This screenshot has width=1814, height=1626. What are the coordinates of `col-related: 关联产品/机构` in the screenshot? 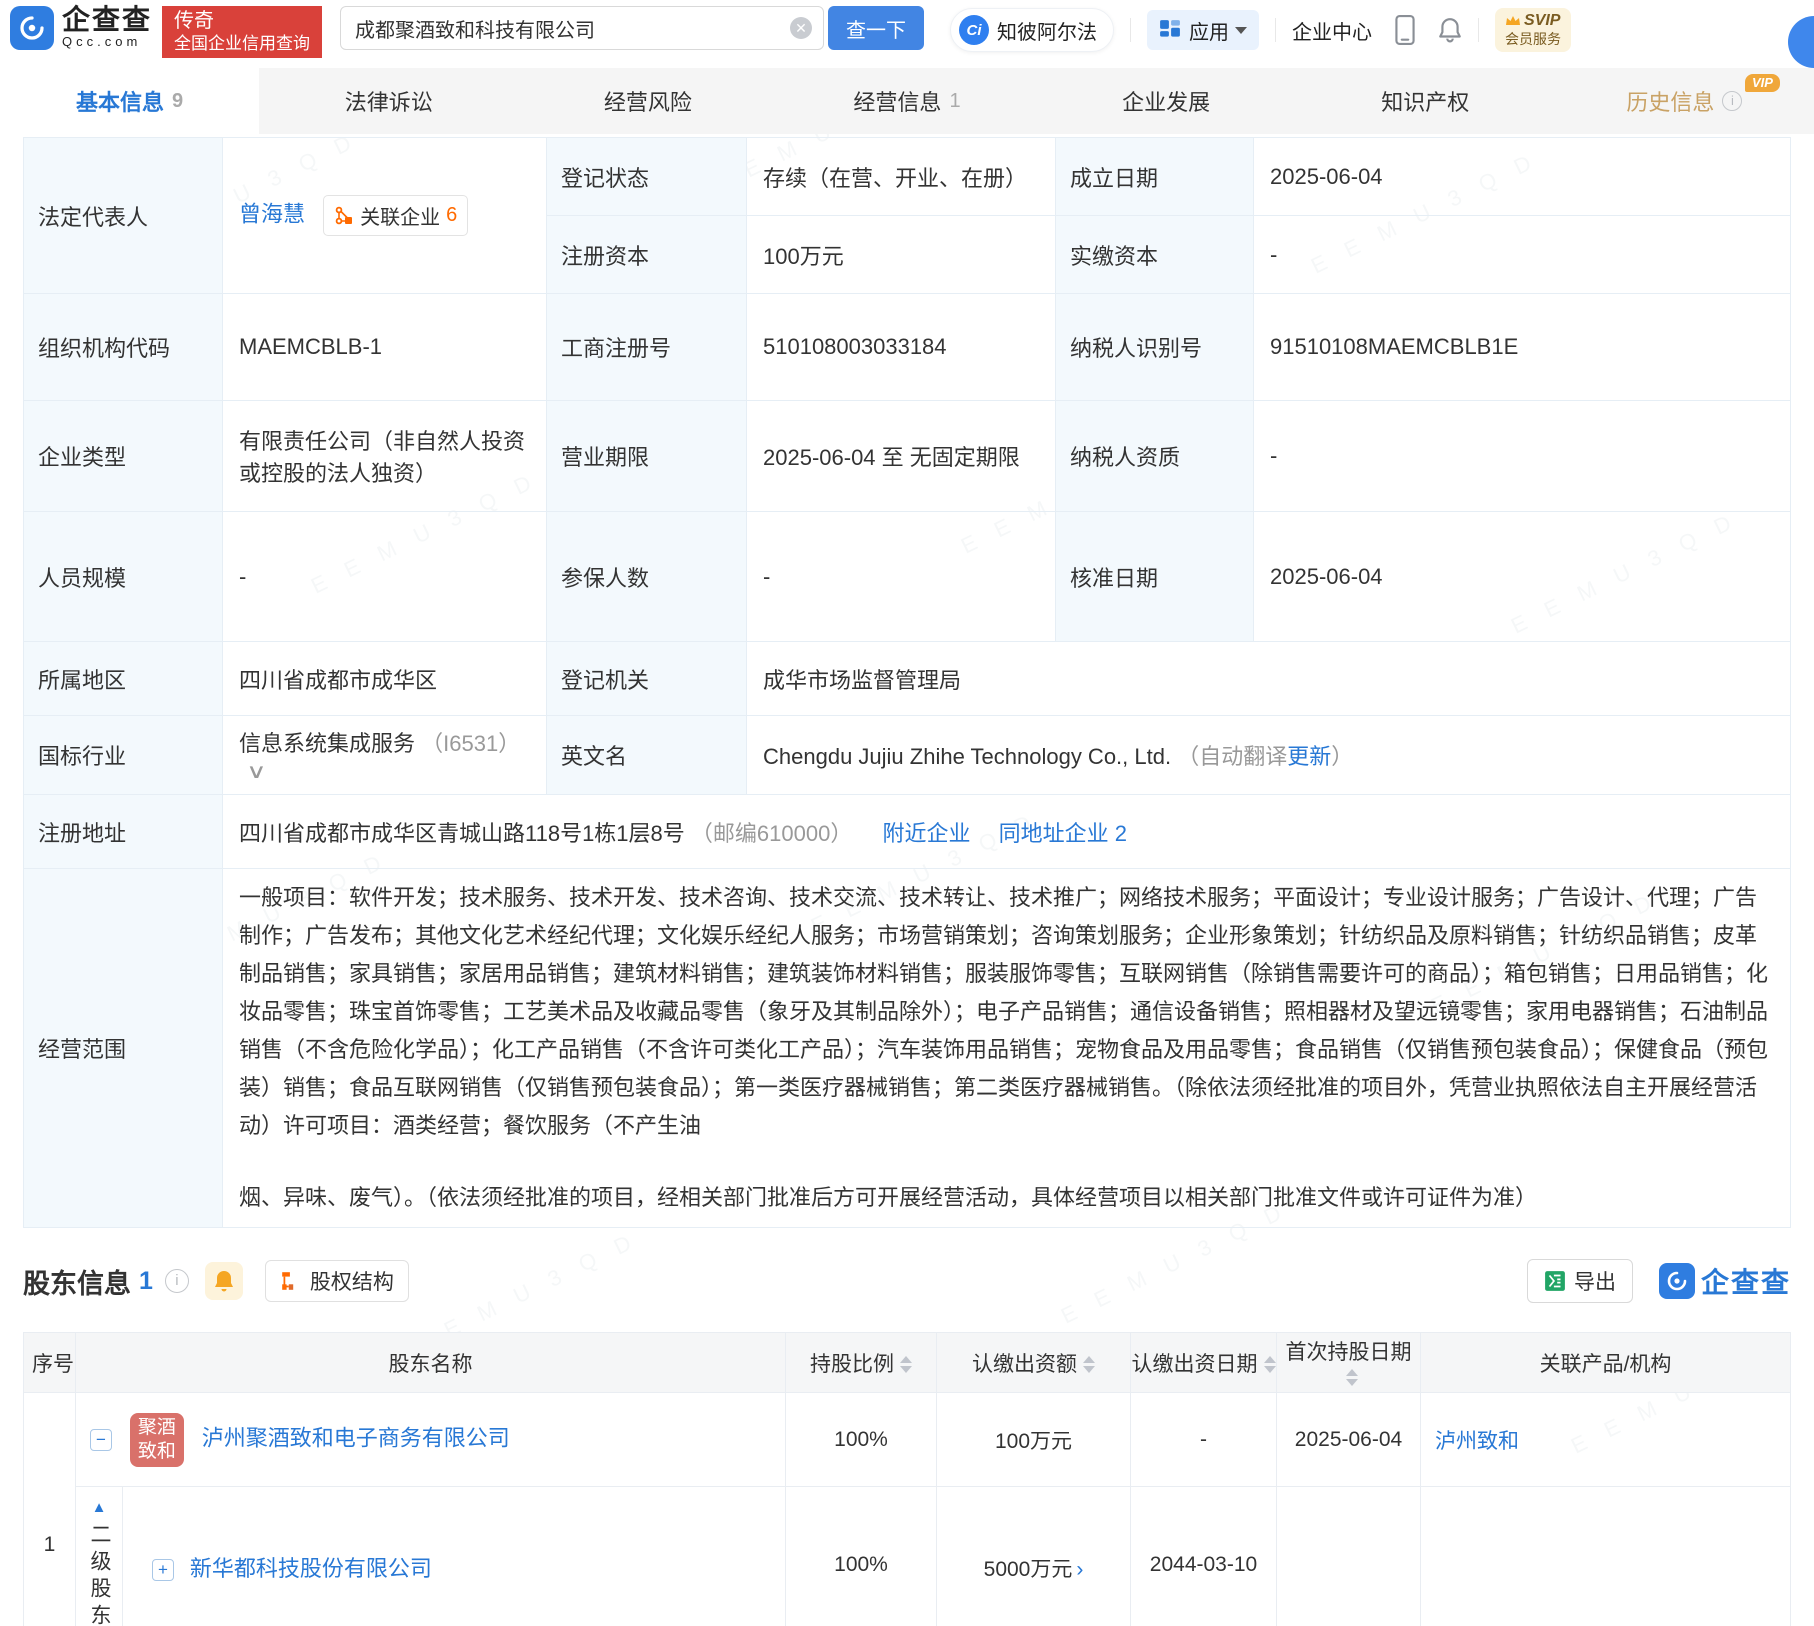 It's located at (1605, 1362).